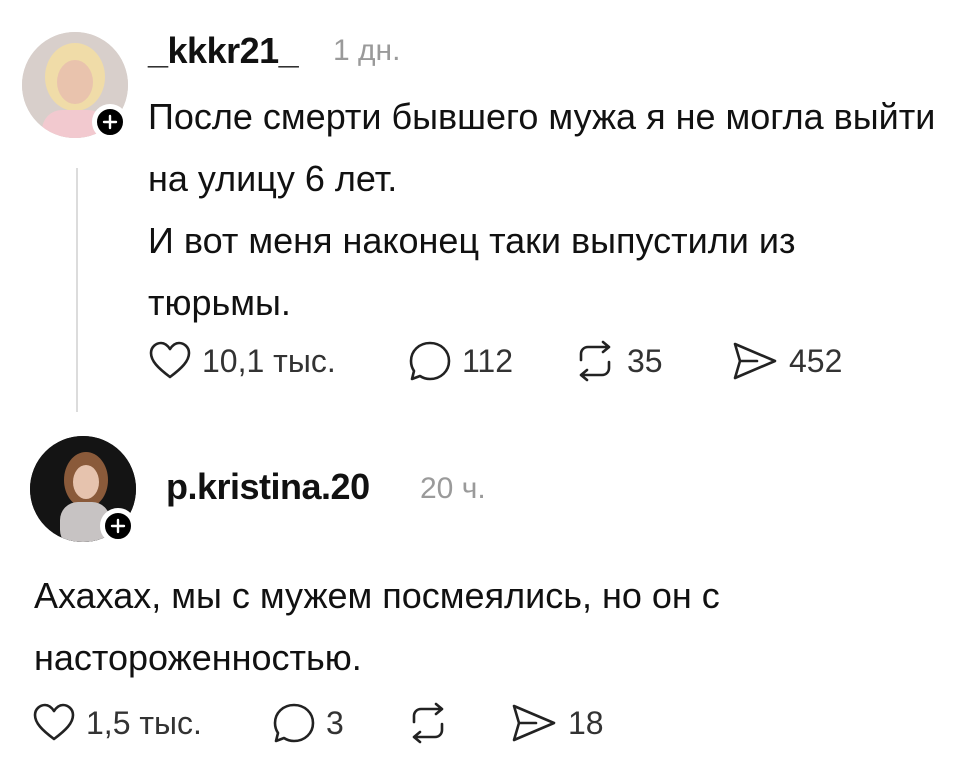  What do you see at coordinates (268, 487) in the screenshot?
I see `reply-username: p.kristina.20` at bounding box center [268, 487].